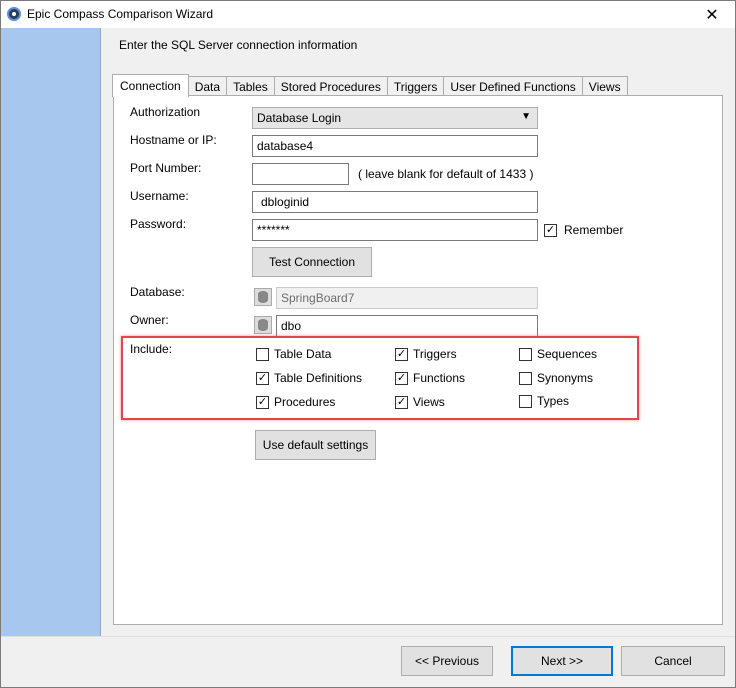  What do you see at coordinates (604, 86) in the screenshot?
I see `tab-views: Views` at bounding box center [604, 86].